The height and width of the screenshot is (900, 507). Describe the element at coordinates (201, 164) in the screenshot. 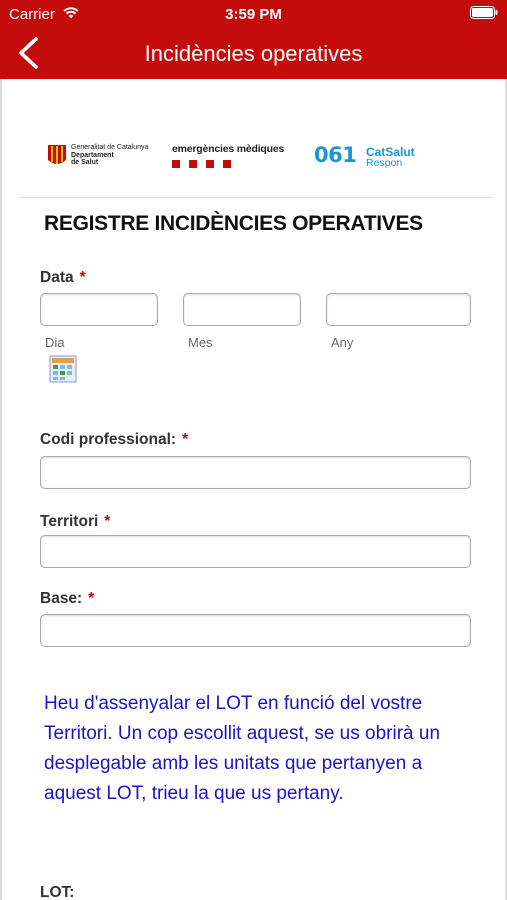

I see `sem-squares-icon` at that location.